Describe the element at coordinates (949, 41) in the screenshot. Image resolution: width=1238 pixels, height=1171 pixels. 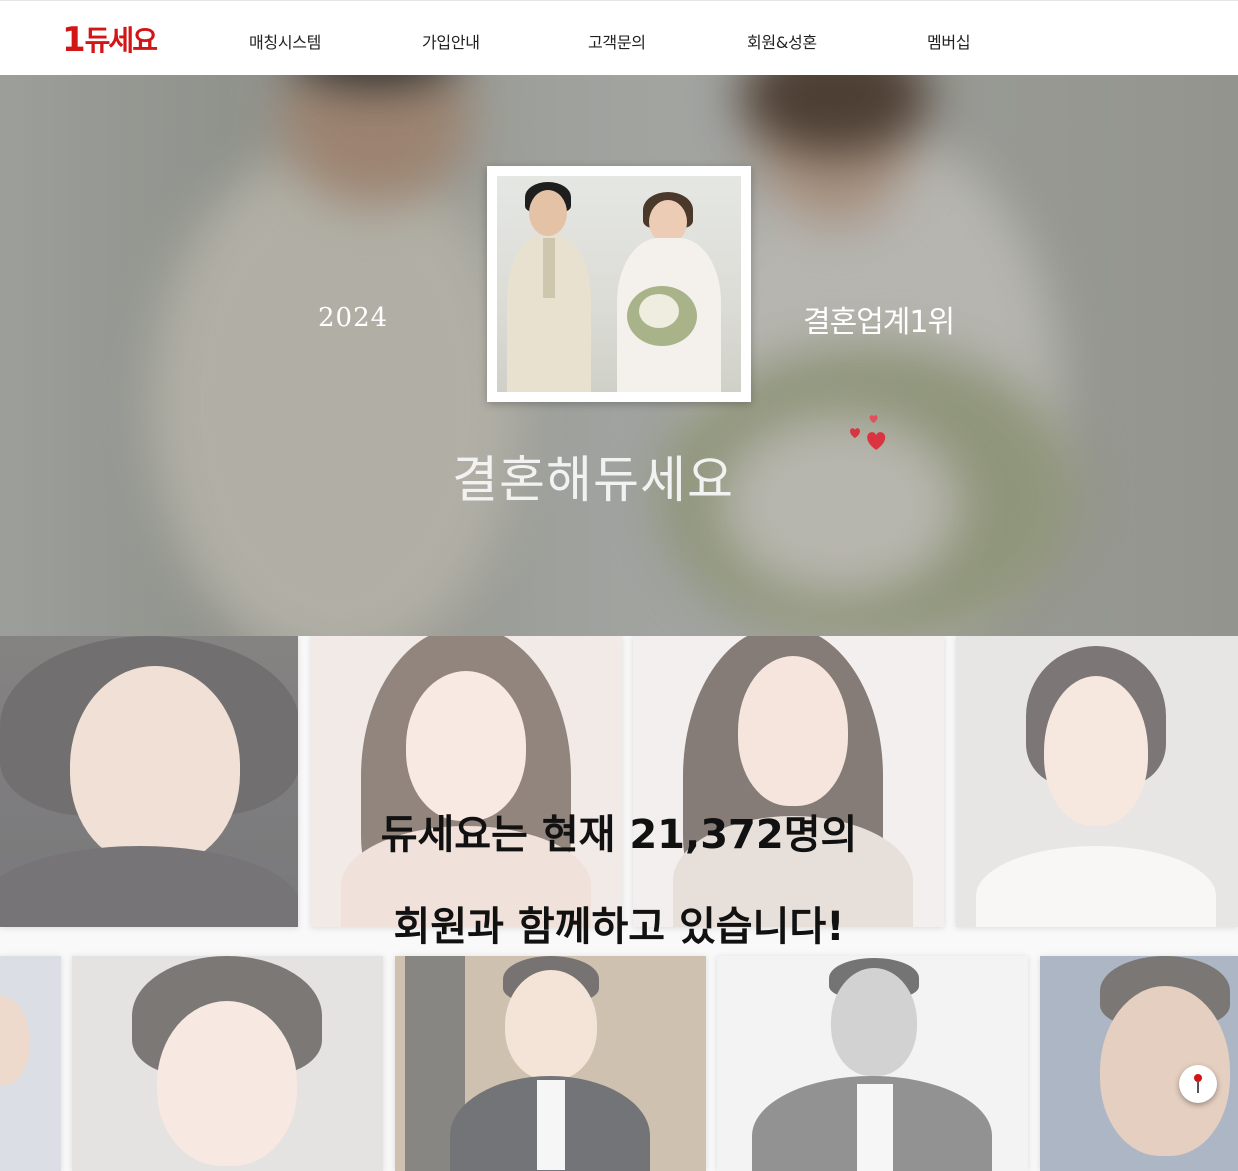
I see `nav-membership: 멤버십` at that location.